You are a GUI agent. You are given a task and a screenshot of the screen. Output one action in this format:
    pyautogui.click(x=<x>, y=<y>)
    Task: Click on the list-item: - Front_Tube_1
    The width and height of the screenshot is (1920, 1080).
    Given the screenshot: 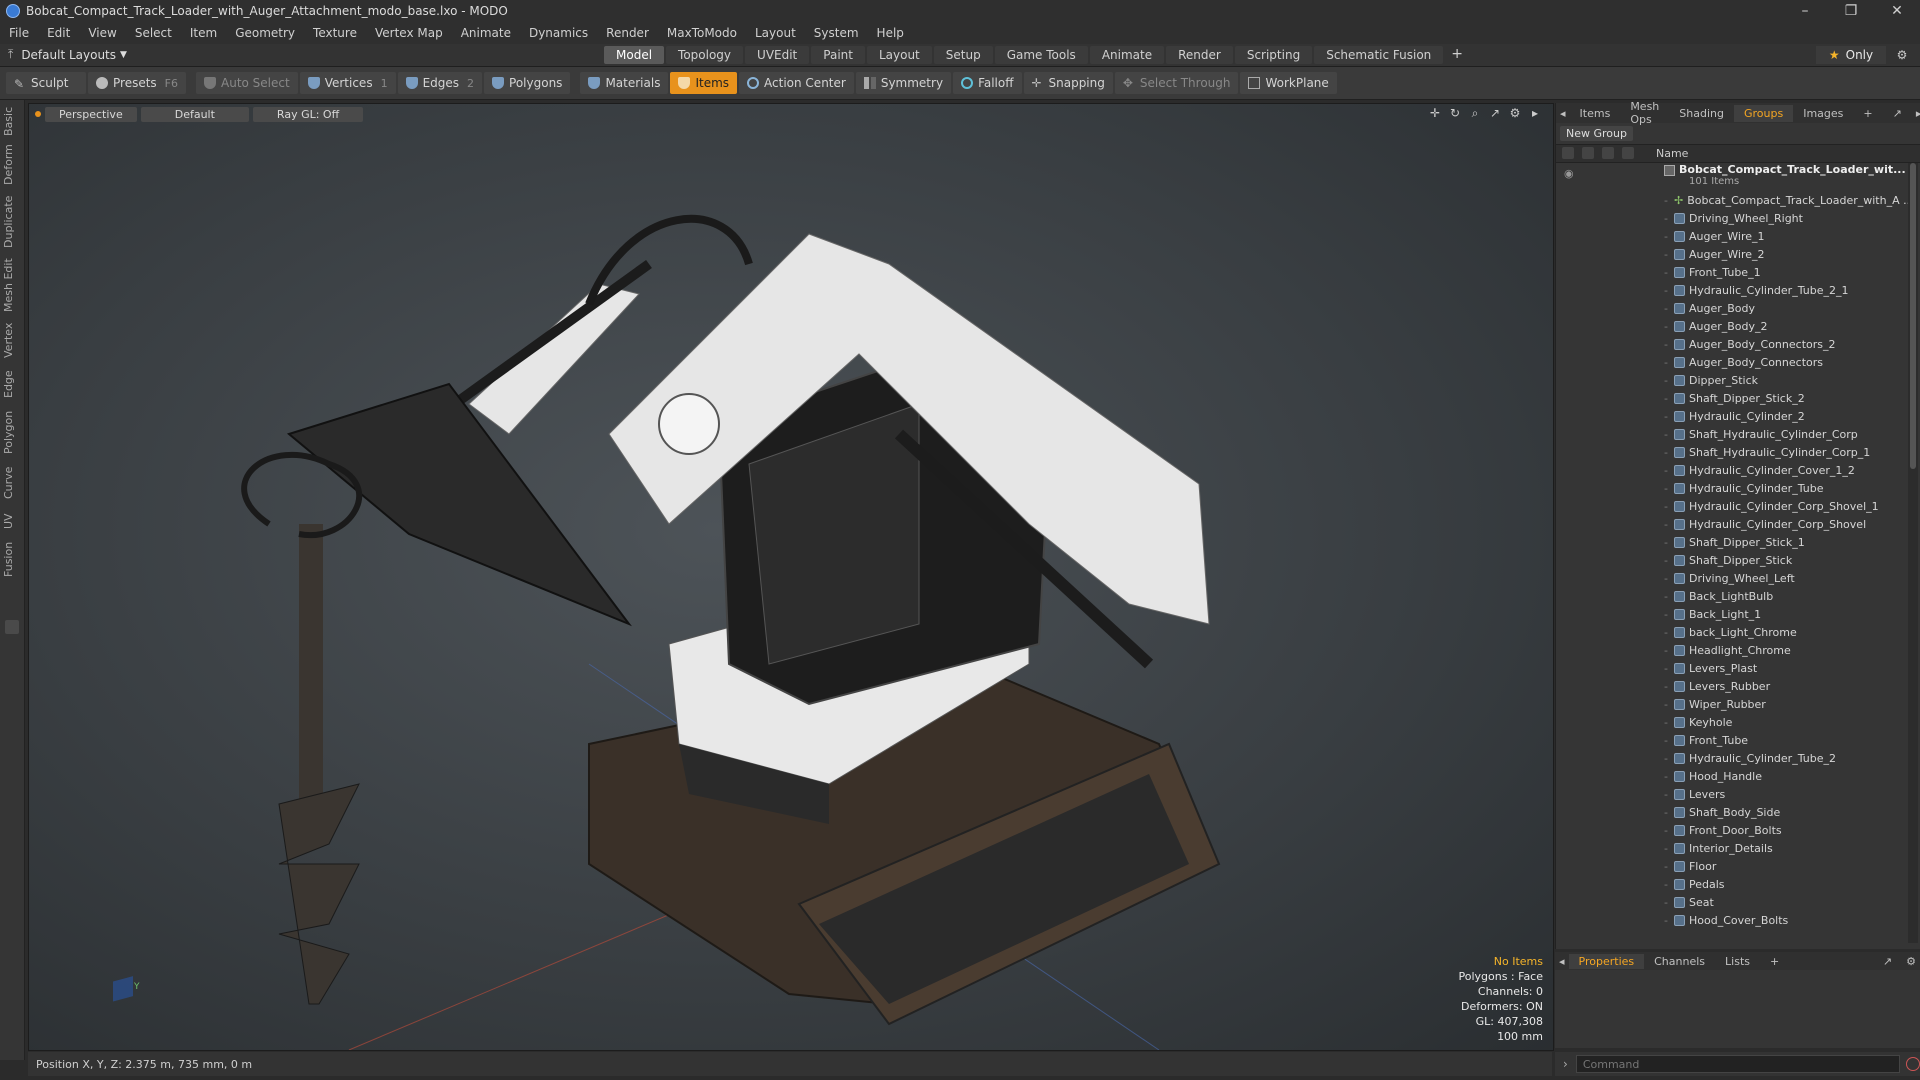 What is the action you would take?
    pyautogui.click(x=1732, y=272)
    